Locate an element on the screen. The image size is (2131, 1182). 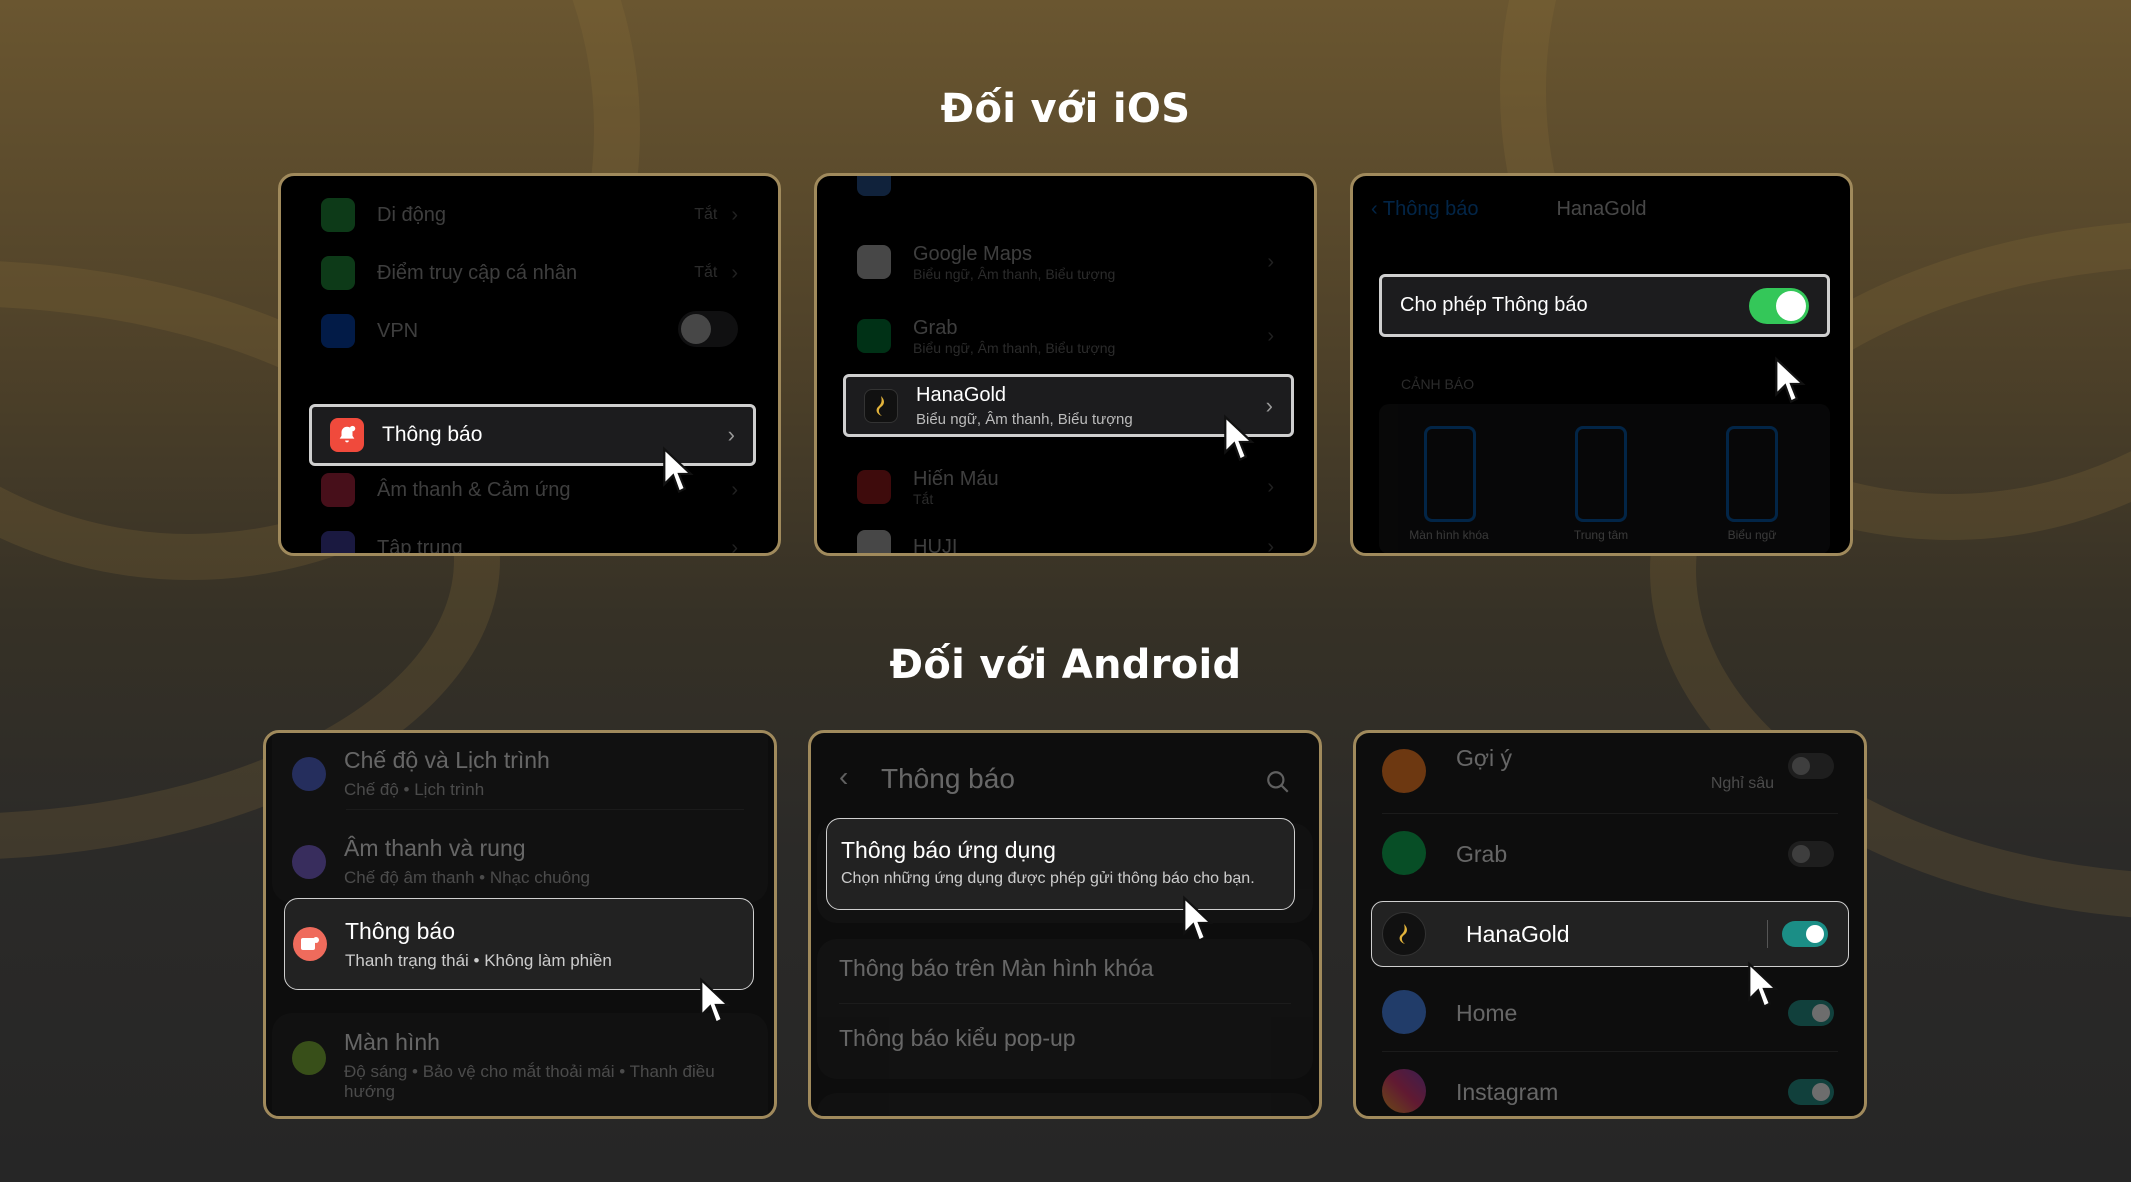
allow-notifications-row-highlight: Cho phép Thông báo is located at coordinates (1604, 305).